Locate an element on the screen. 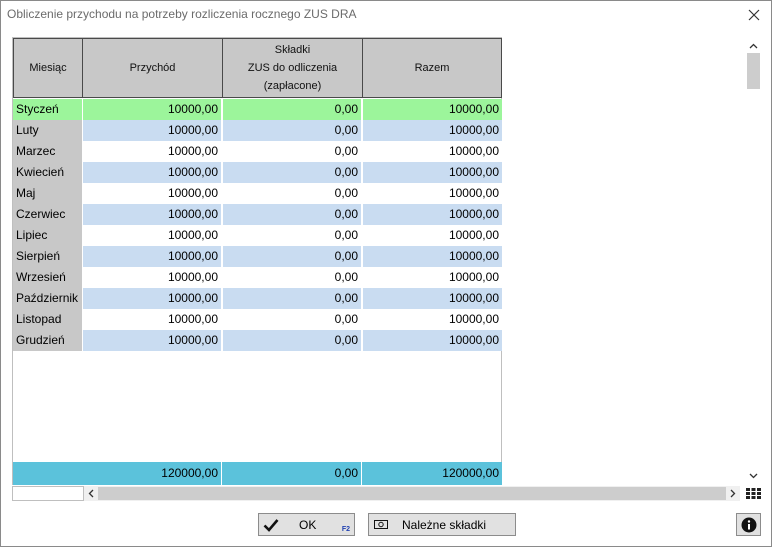 The height and width of the screenshot is (547, 772). table-row: Grudzień 10000,00 0,00 10000,00 is located at coordinates (257, 340).